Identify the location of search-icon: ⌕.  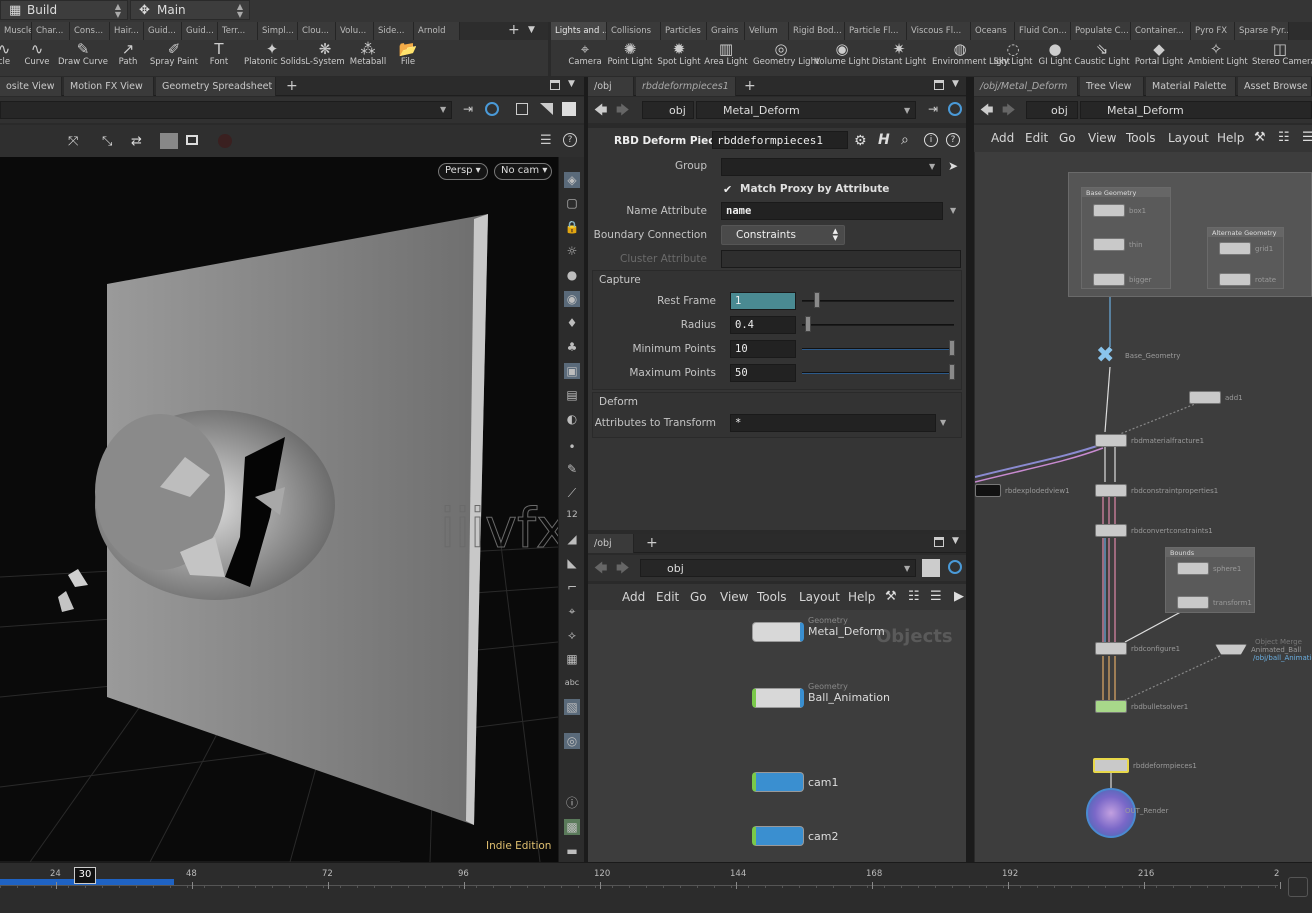
(905, 140).